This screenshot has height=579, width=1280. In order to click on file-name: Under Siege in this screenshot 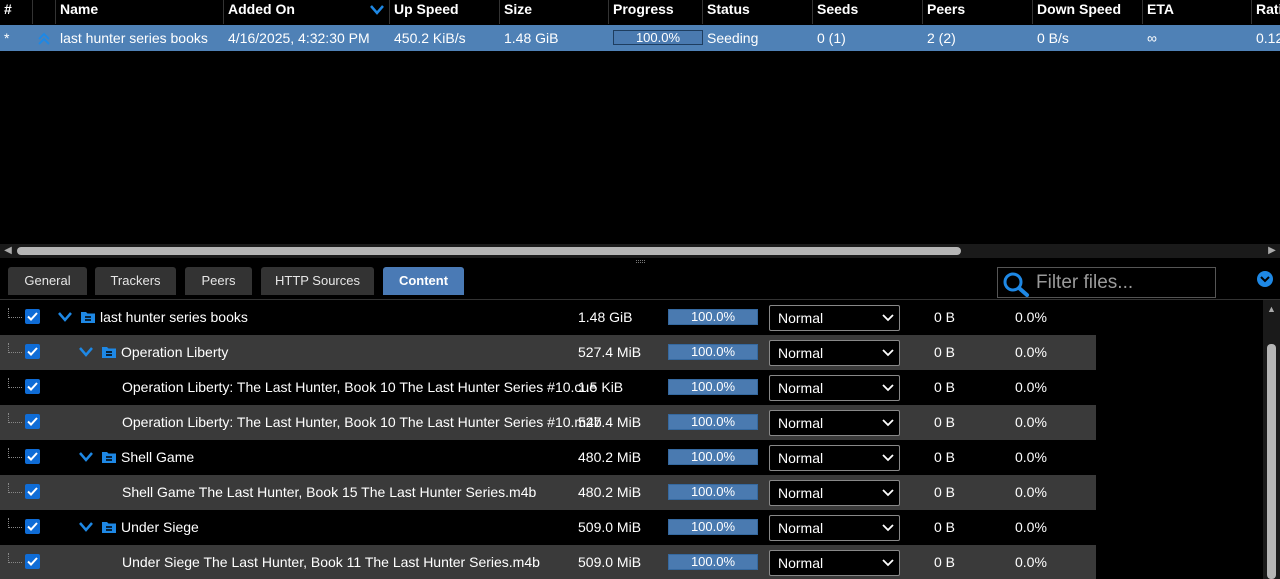, I will do `click(160, 527)`.